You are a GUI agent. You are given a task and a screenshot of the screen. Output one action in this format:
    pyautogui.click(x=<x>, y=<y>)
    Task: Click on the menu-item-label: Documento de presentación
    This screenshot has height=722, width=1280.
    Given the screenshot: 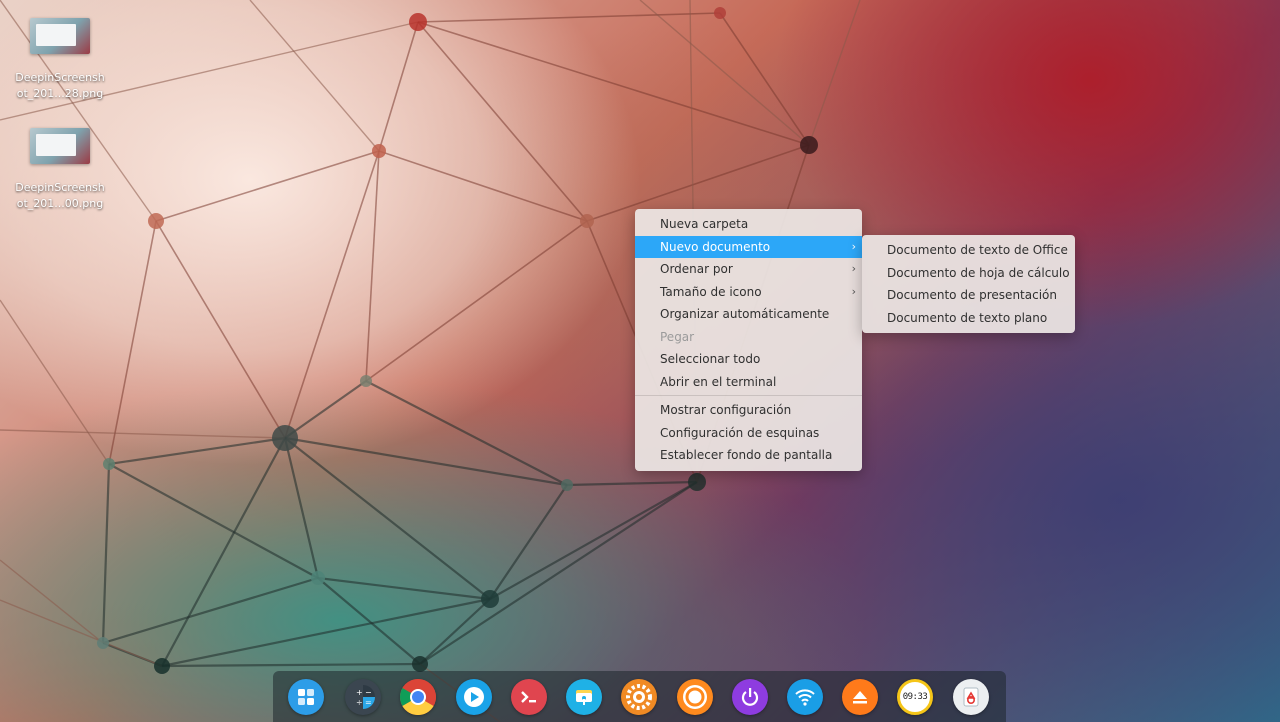 What is the action you would take?
    pyautogui.click(x=972, y=295)
    